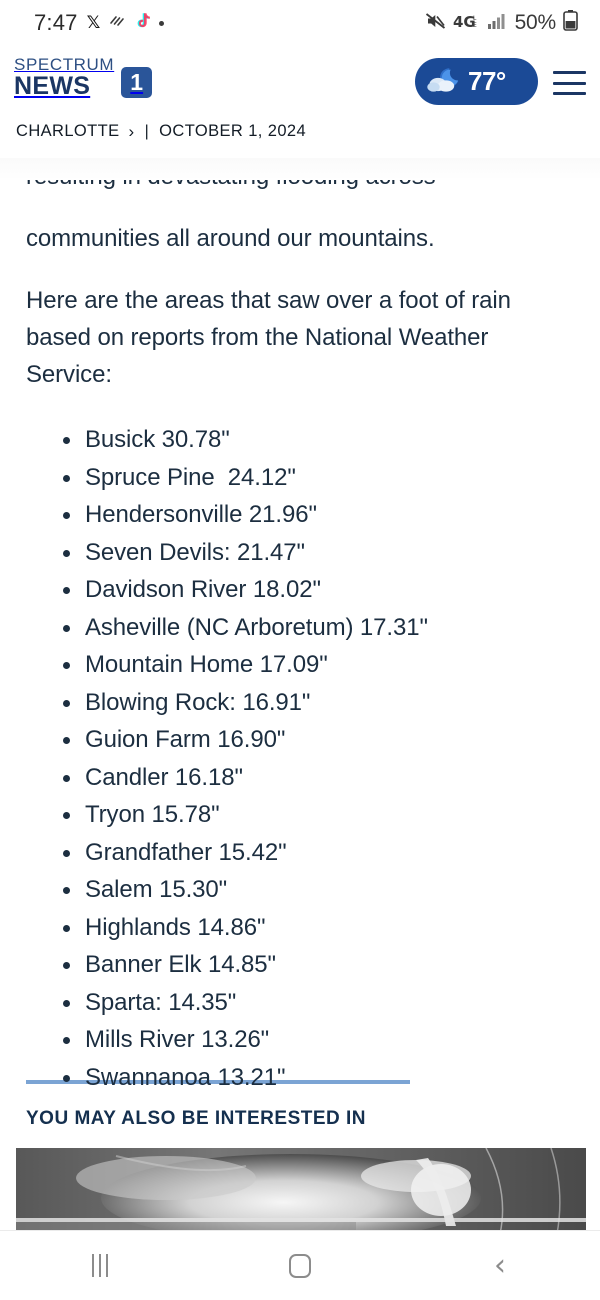 The height and width of the screenshot is (1300, 600). I want to click on dot-icon, so click(162, 23).